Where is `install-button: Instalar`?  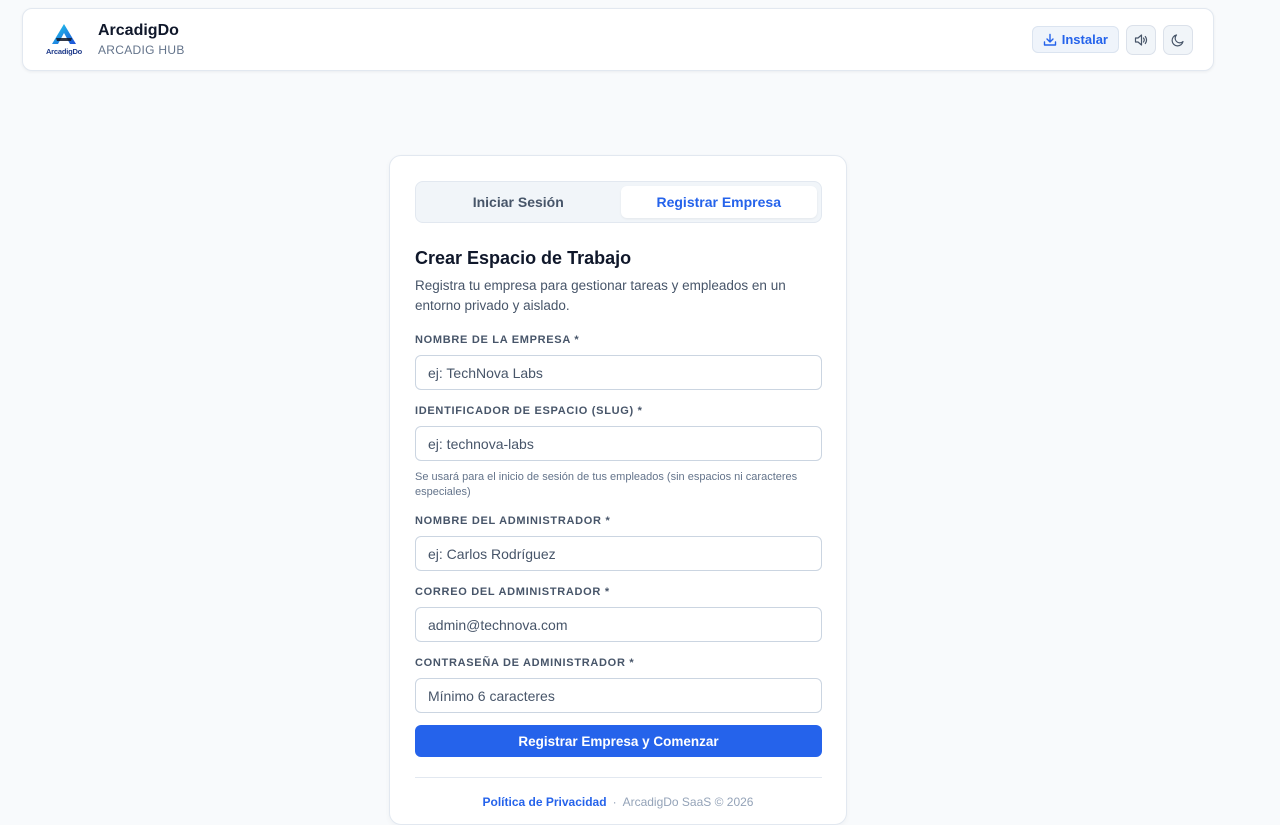
install-button: Instalar is located at coordinates (1075, 39).